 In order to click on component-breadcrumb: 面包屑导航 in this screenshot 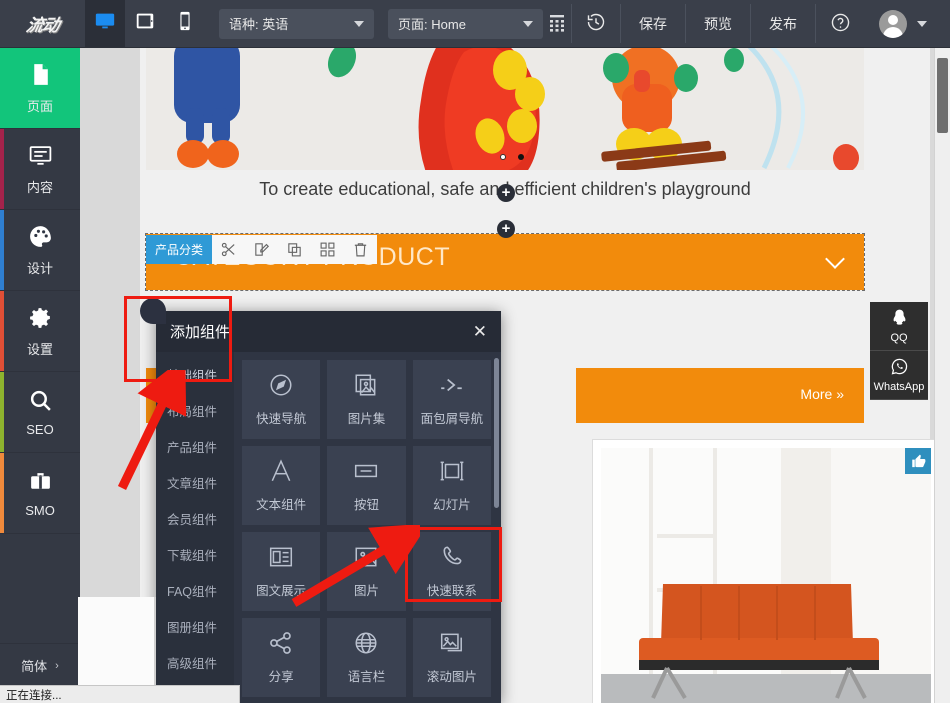, I will do `click(451, 399)`.